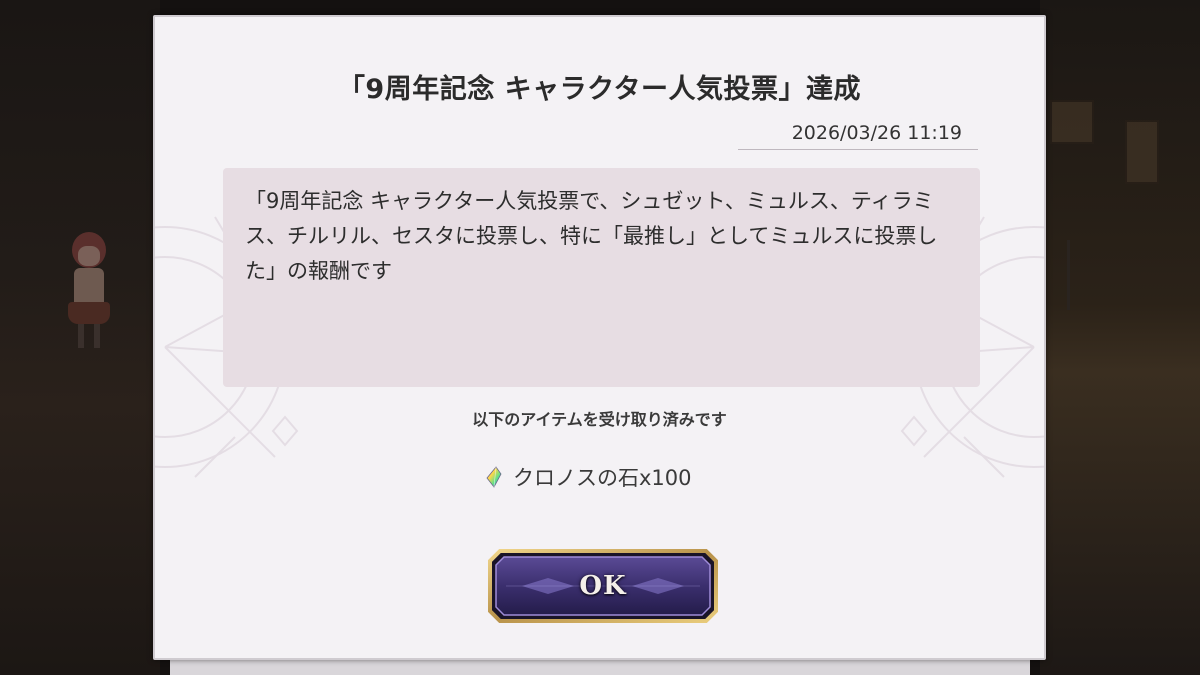 This screenshot has height=675, width=1200. I want to click on character-face, so click(89, 256).